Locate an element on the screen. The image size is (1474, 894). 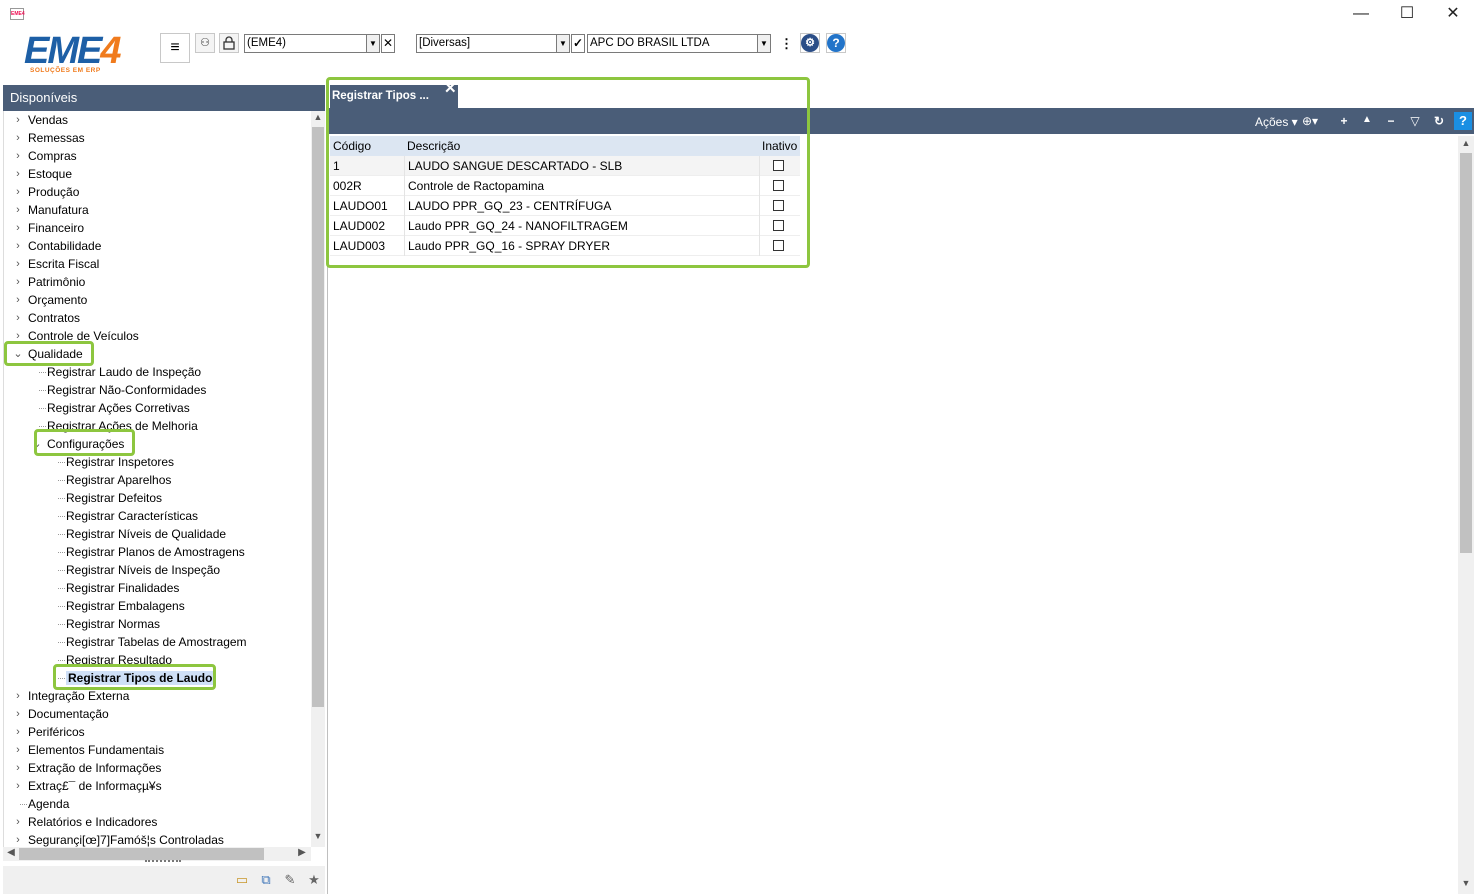
tree-horizontal-scrollbar: ◀ ▶ is located at coordinates (157, 854).